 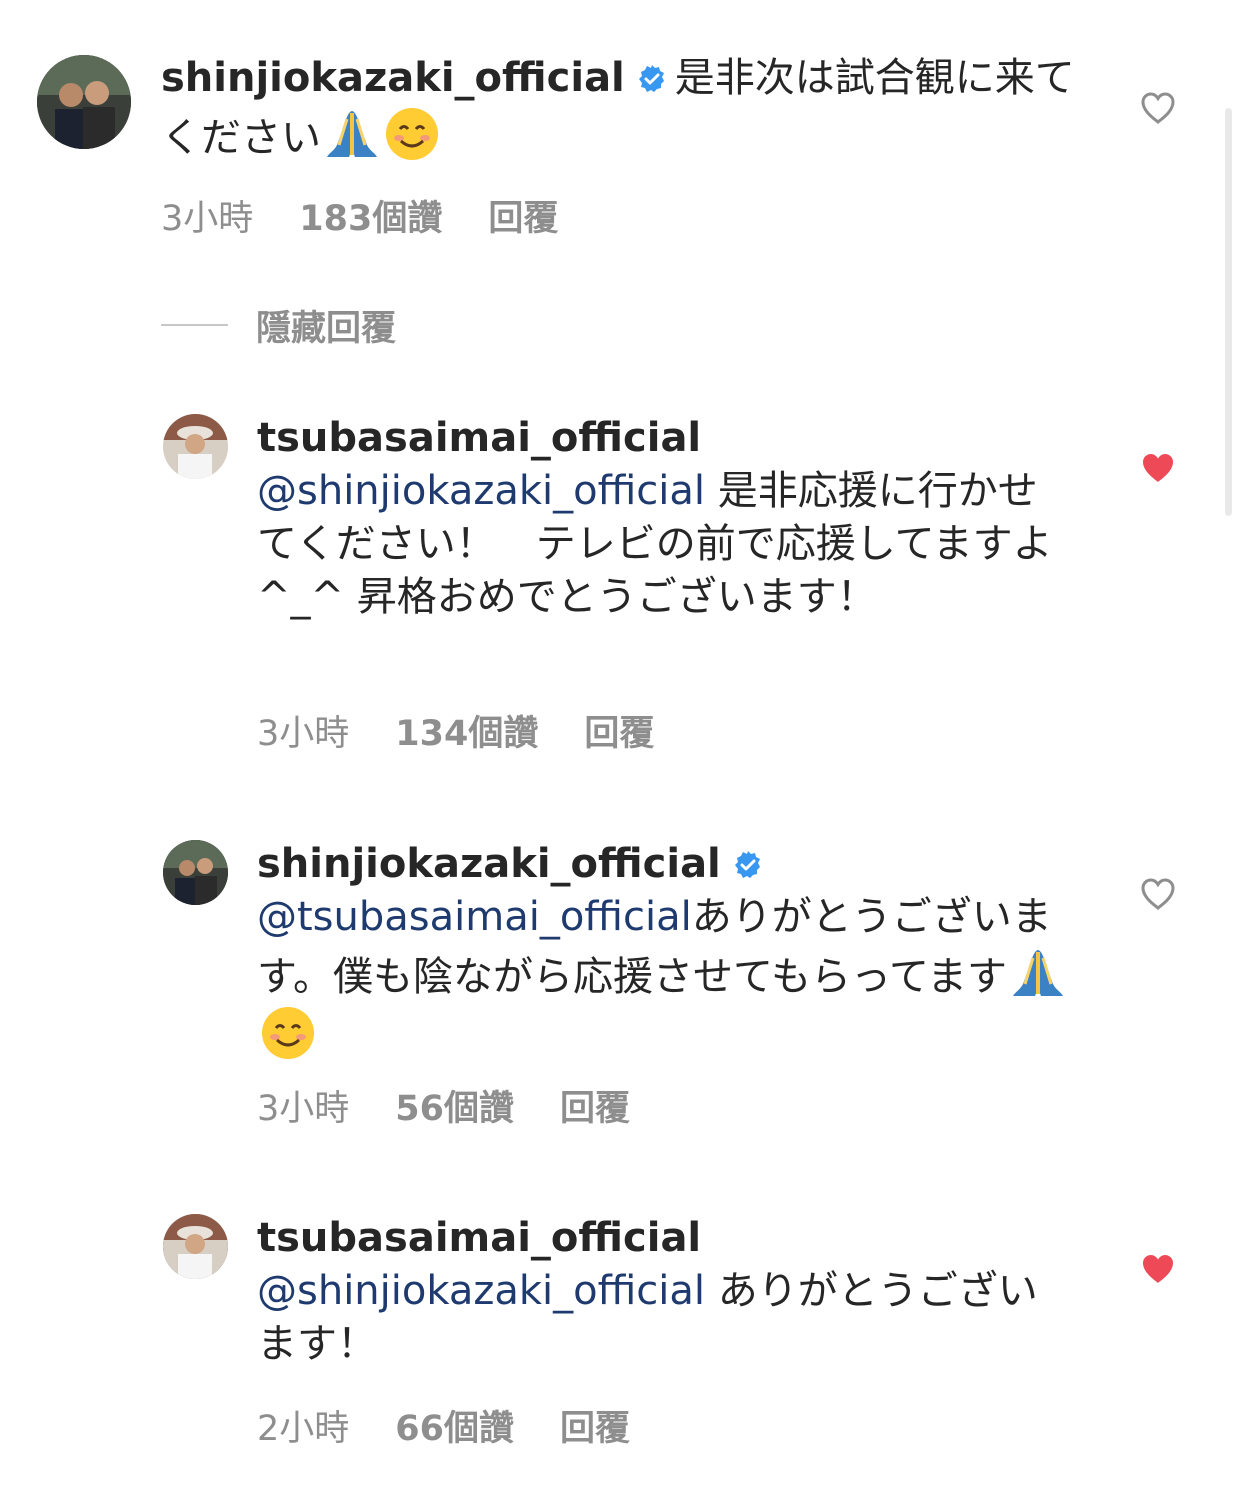 What do you see at coordinates (466, 734) in the screenshot?
I see `comment-likes: 134個讚` at bounding box center [466, 734].